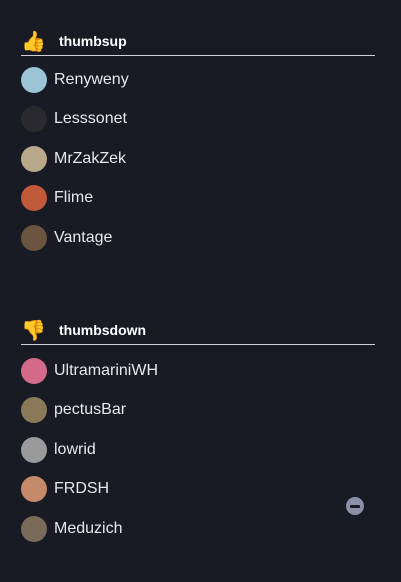  I want to click on user-row: Vantage, so click(198, 238).